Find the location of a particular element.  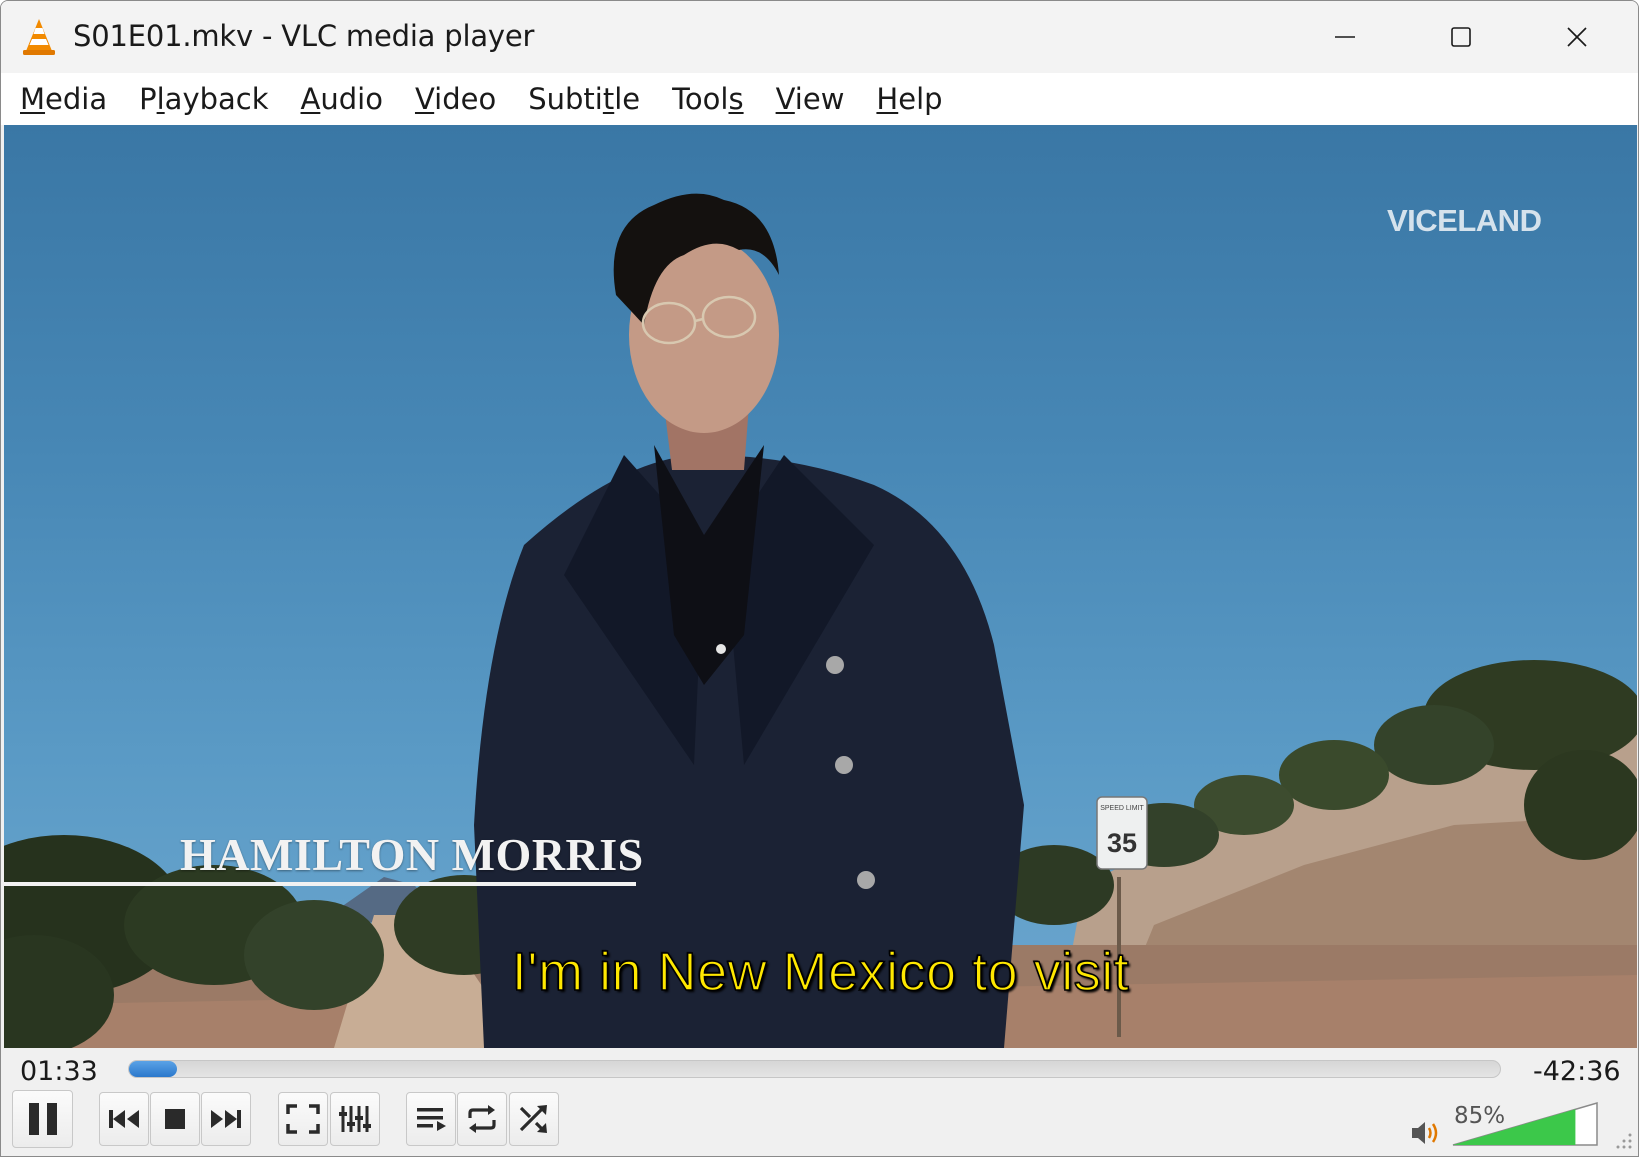

minimize-icon is located at coordinates (1345, 37).